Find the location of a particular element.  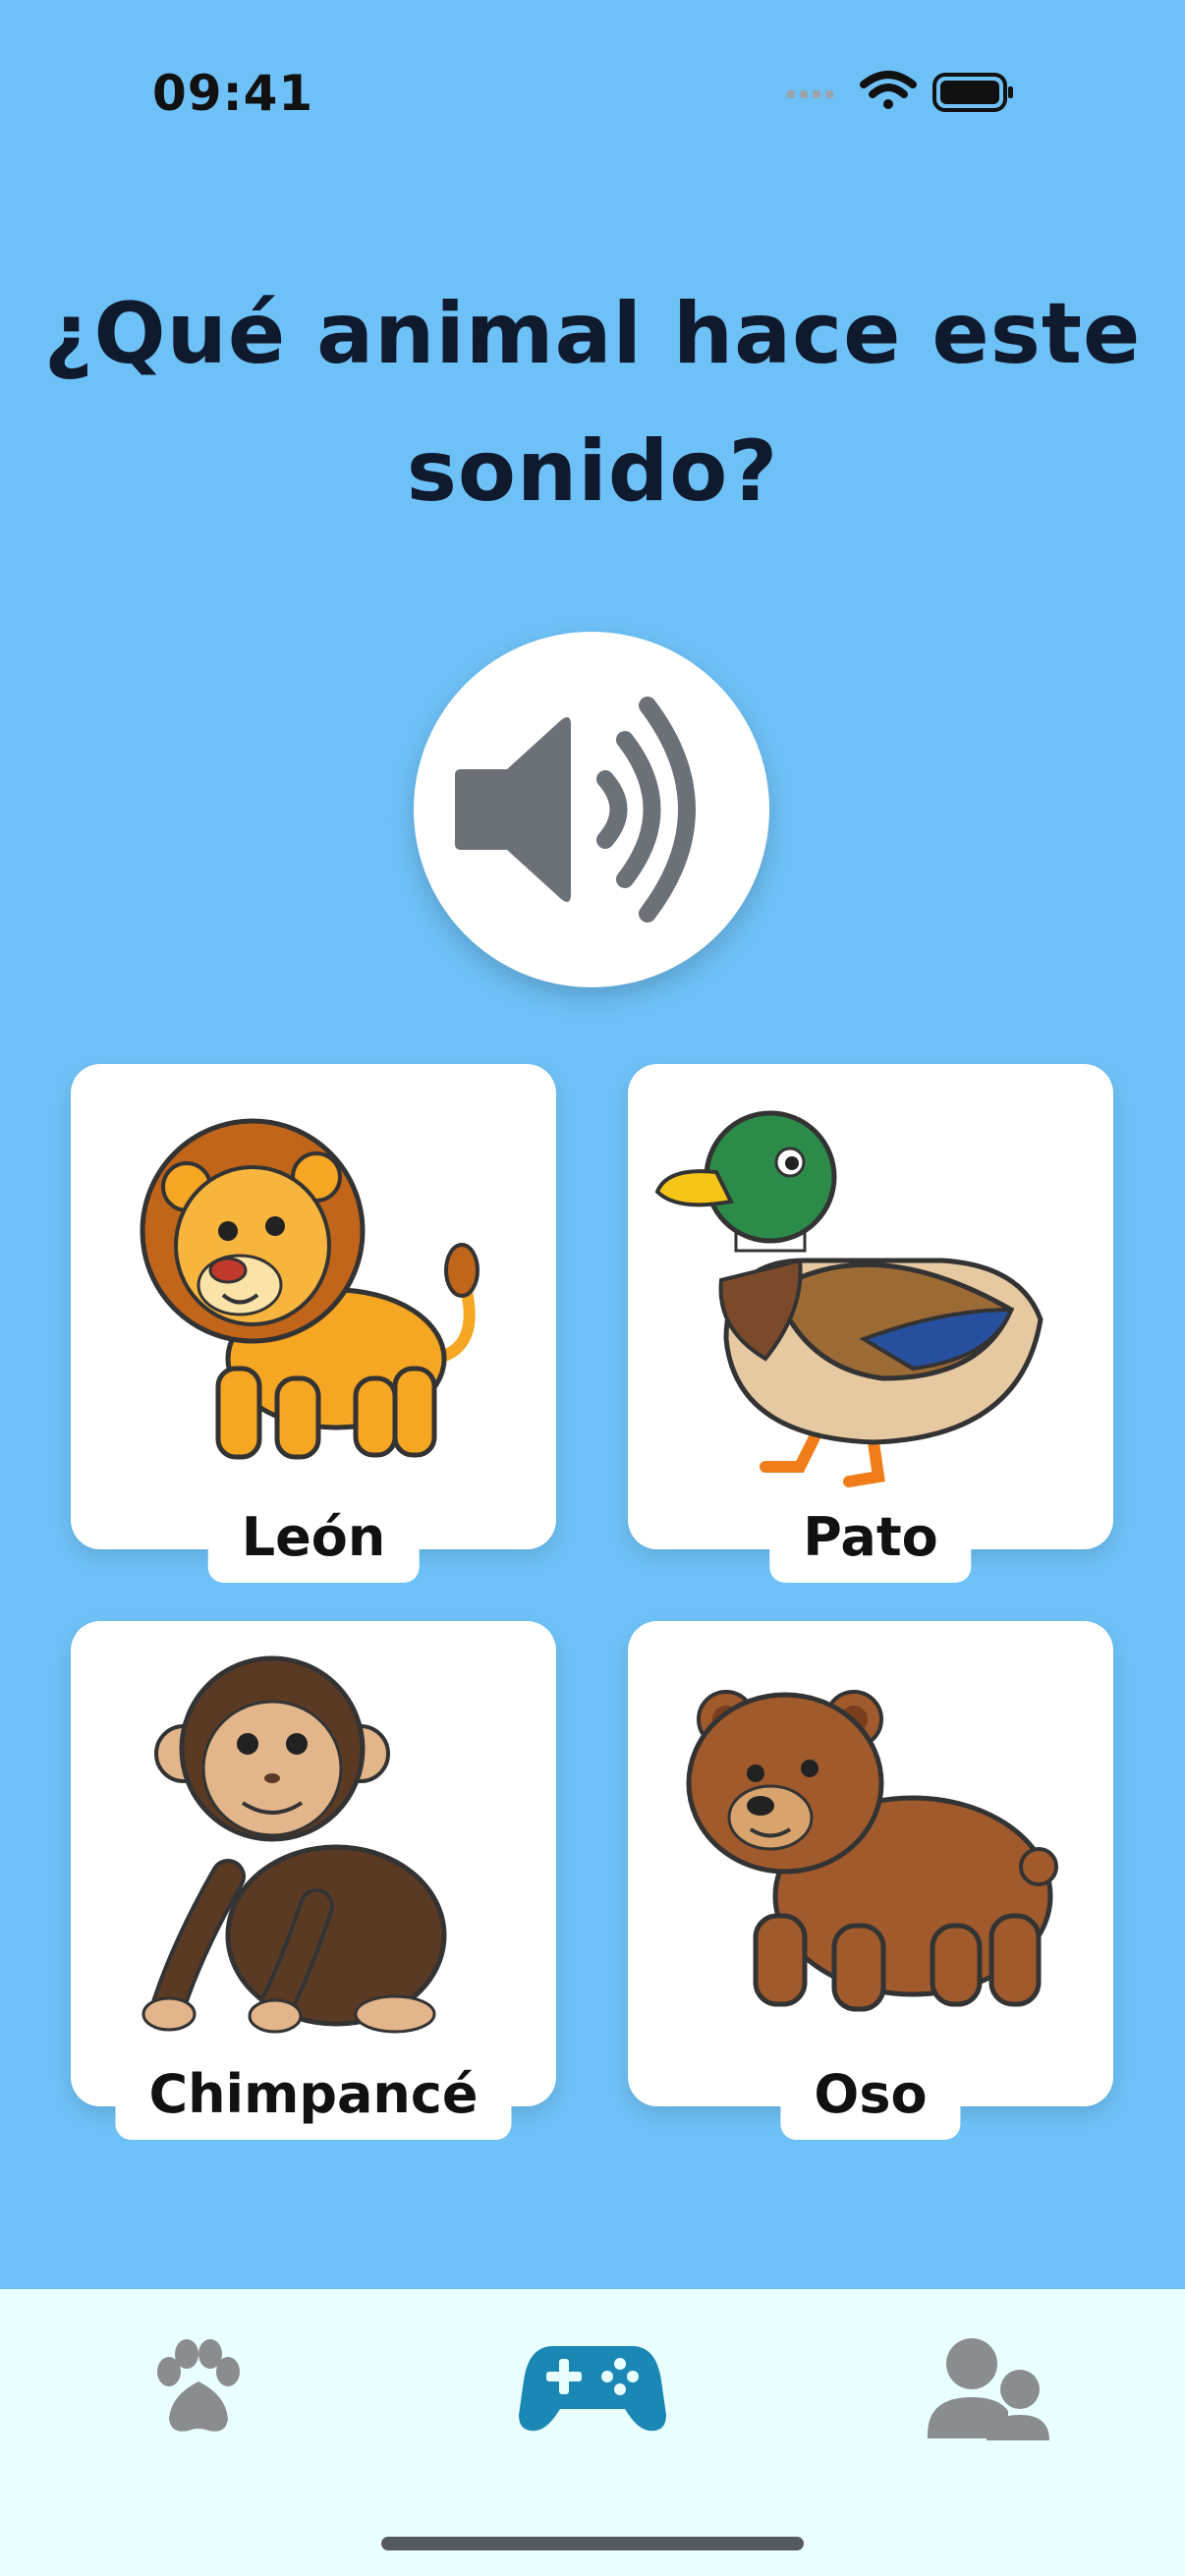

option-card-chimpanzee: Chimpancé is located at coordinates (314, 1880).